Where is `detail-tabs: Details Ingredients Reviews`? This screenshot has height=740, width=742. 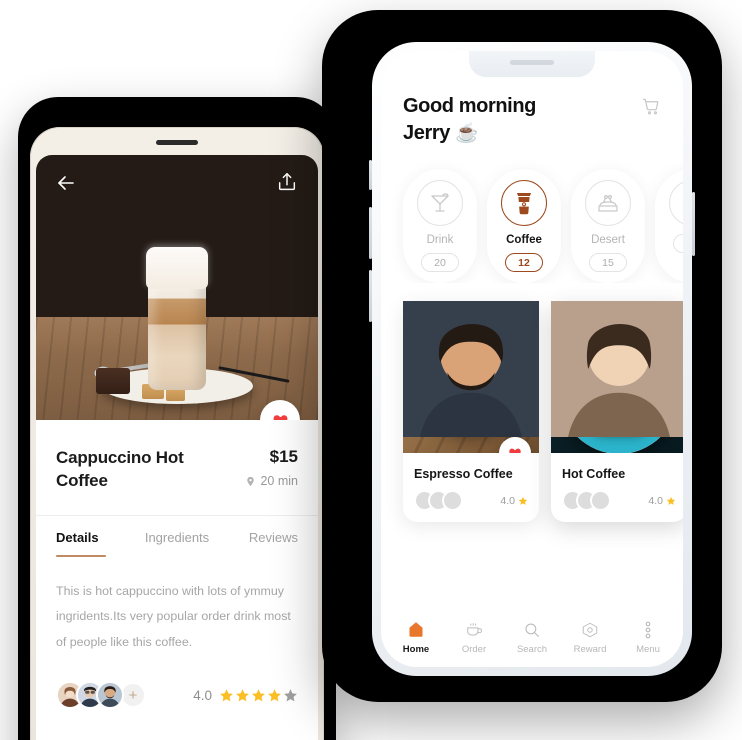 detail-tabs: Details Ingredients Reviews is located at coordinates (177, 535).